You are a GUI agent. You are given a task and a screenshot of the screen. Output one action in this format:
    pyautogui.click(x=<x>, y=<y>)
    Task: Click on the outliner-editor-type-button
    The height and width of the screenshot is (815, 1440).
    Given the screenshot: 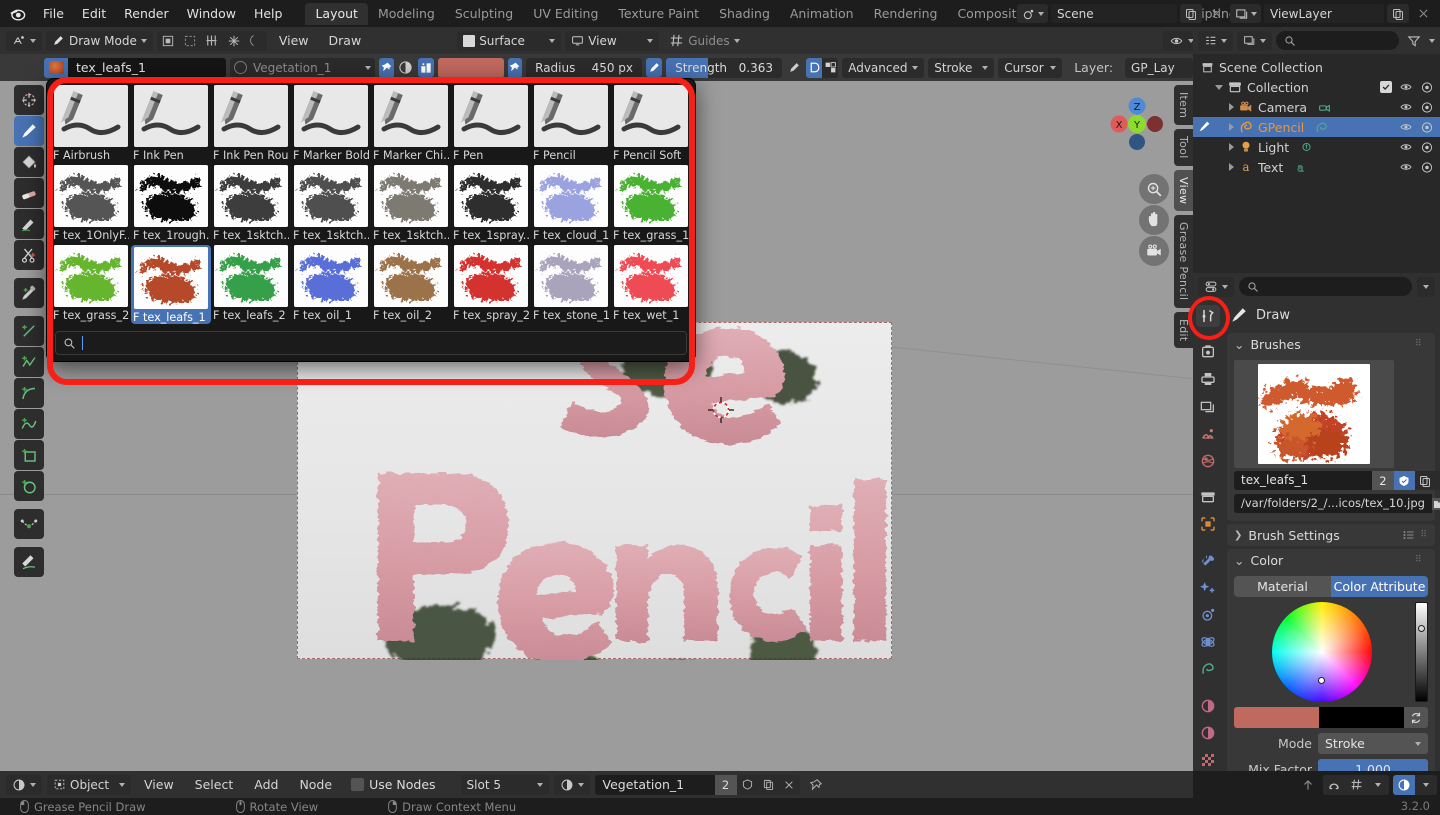 What is the action you would take?
    pyautogui.click(x=1215, y=40)
    